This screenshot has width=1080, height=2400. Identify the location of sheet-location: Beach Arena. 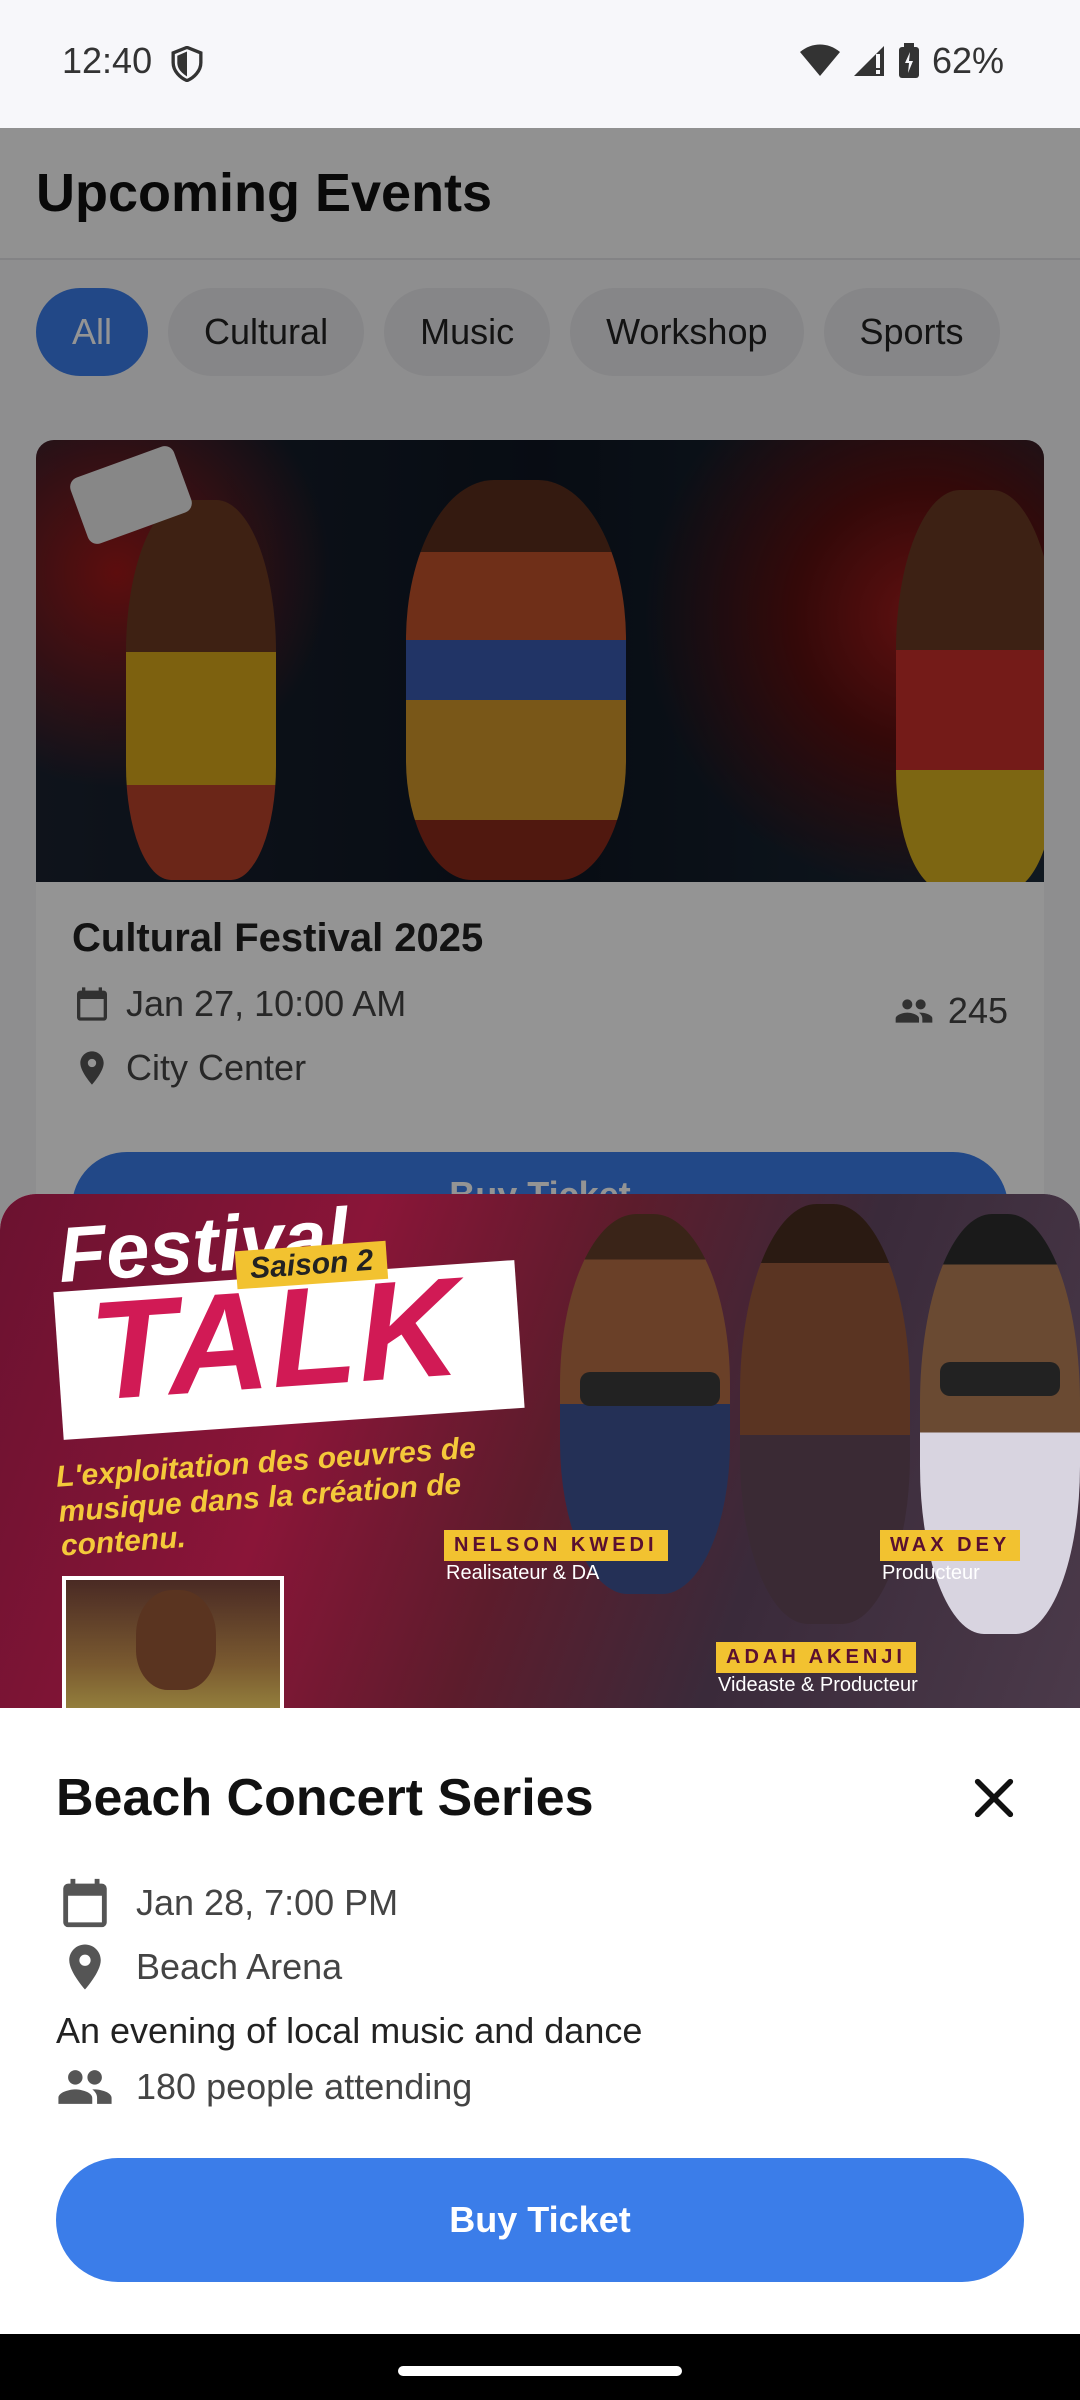
(239, 1966).